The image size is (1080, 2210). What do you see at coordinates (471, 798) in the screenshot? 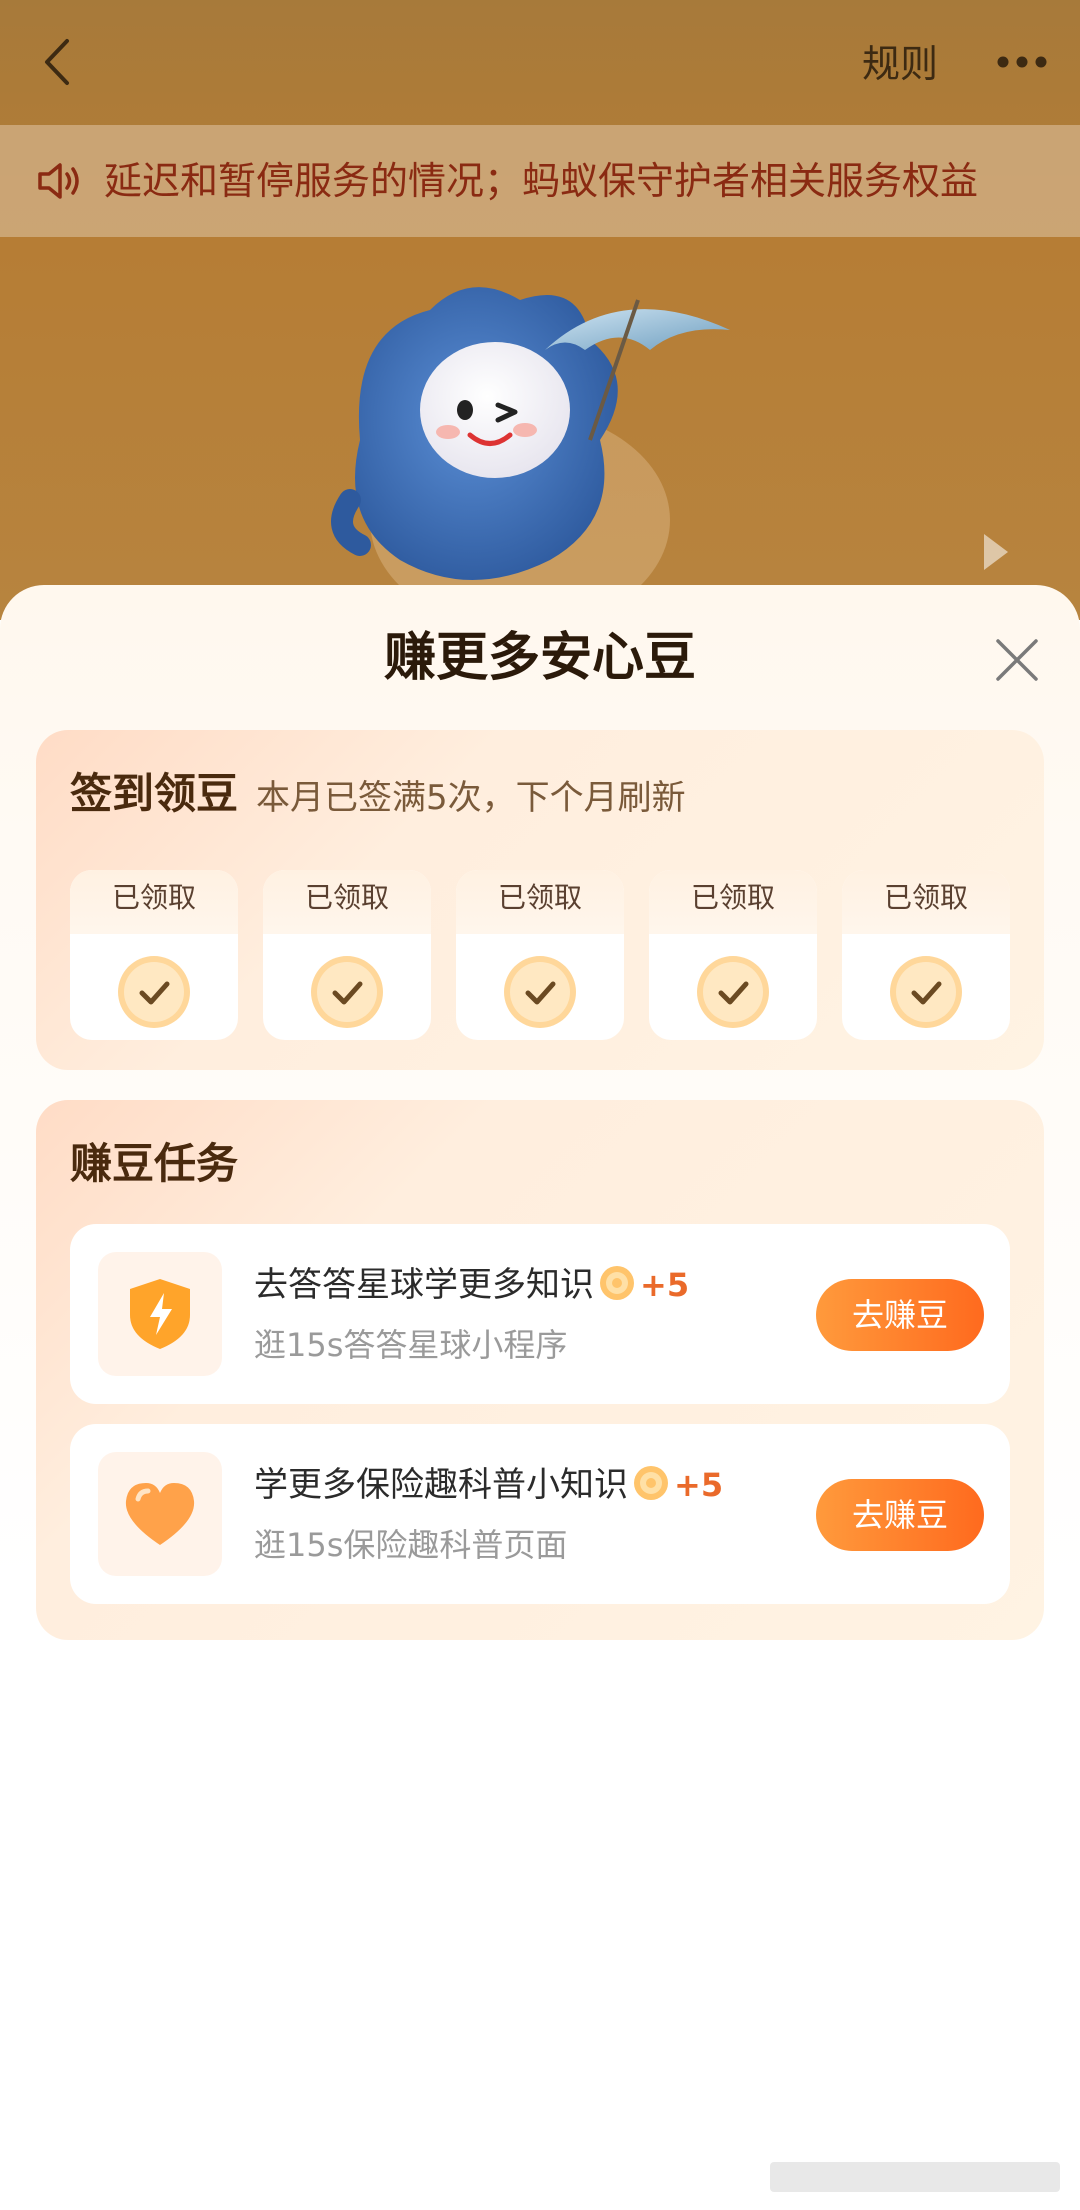
I see `signin-subtitle: 本月已签满5次，下个月刷新` at bounding box center [471, 798].